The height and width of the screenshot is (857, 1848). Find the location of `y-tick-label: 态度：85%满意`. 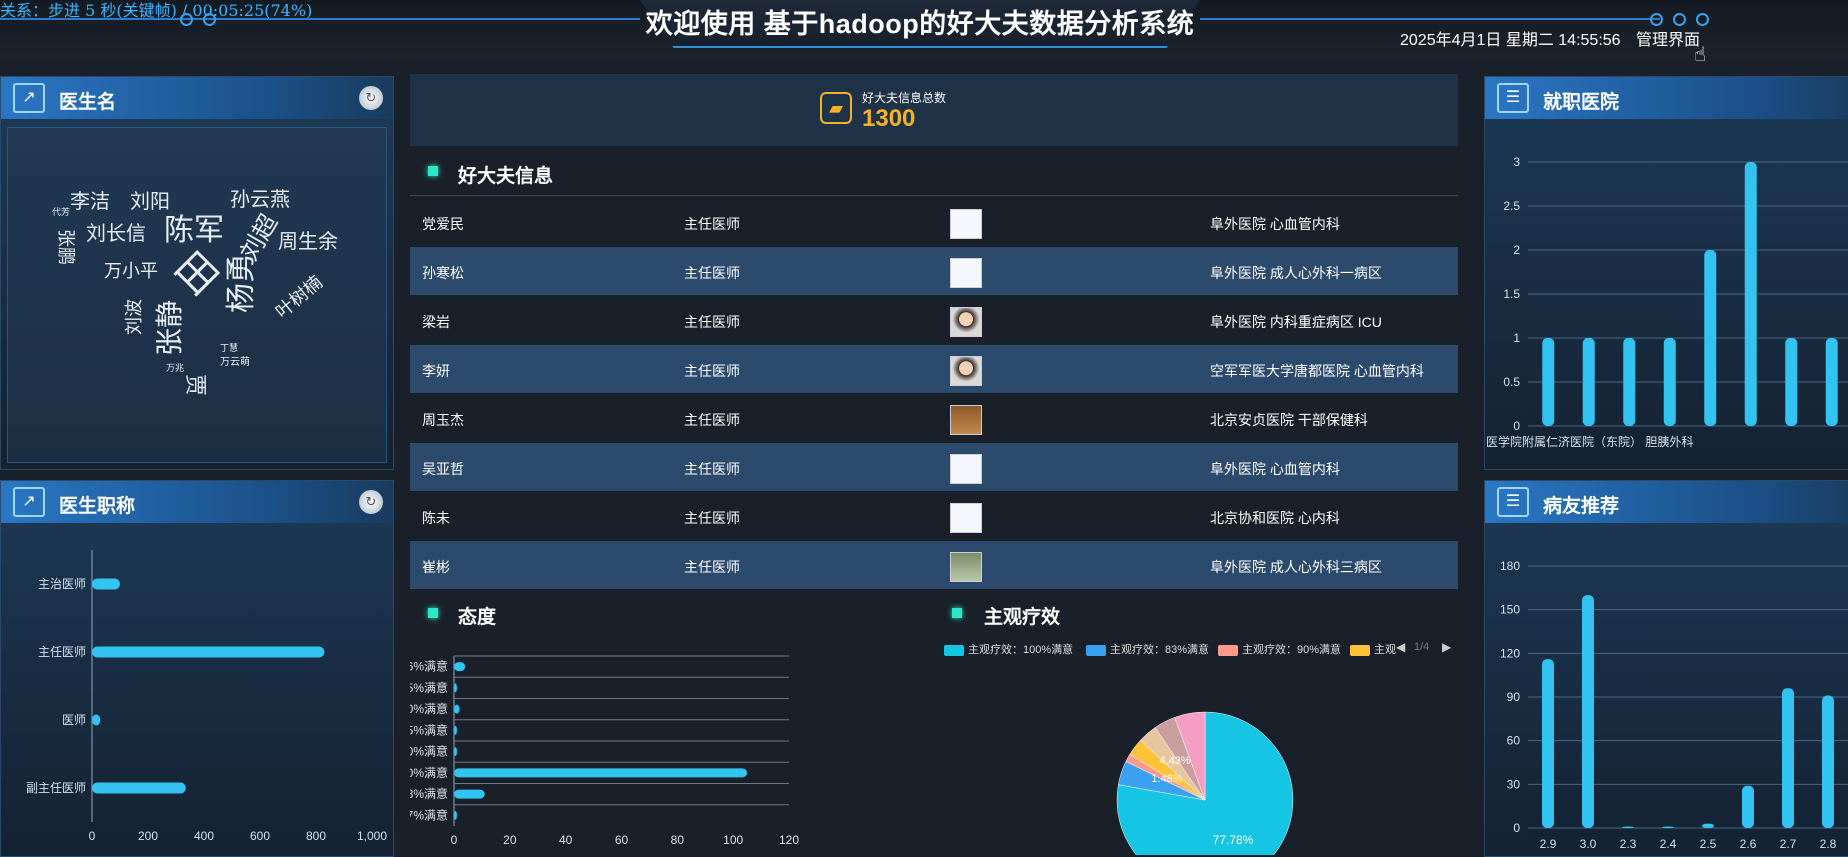

y-tick-label: 态度：85%满意 is located at coordinates (429, 729).